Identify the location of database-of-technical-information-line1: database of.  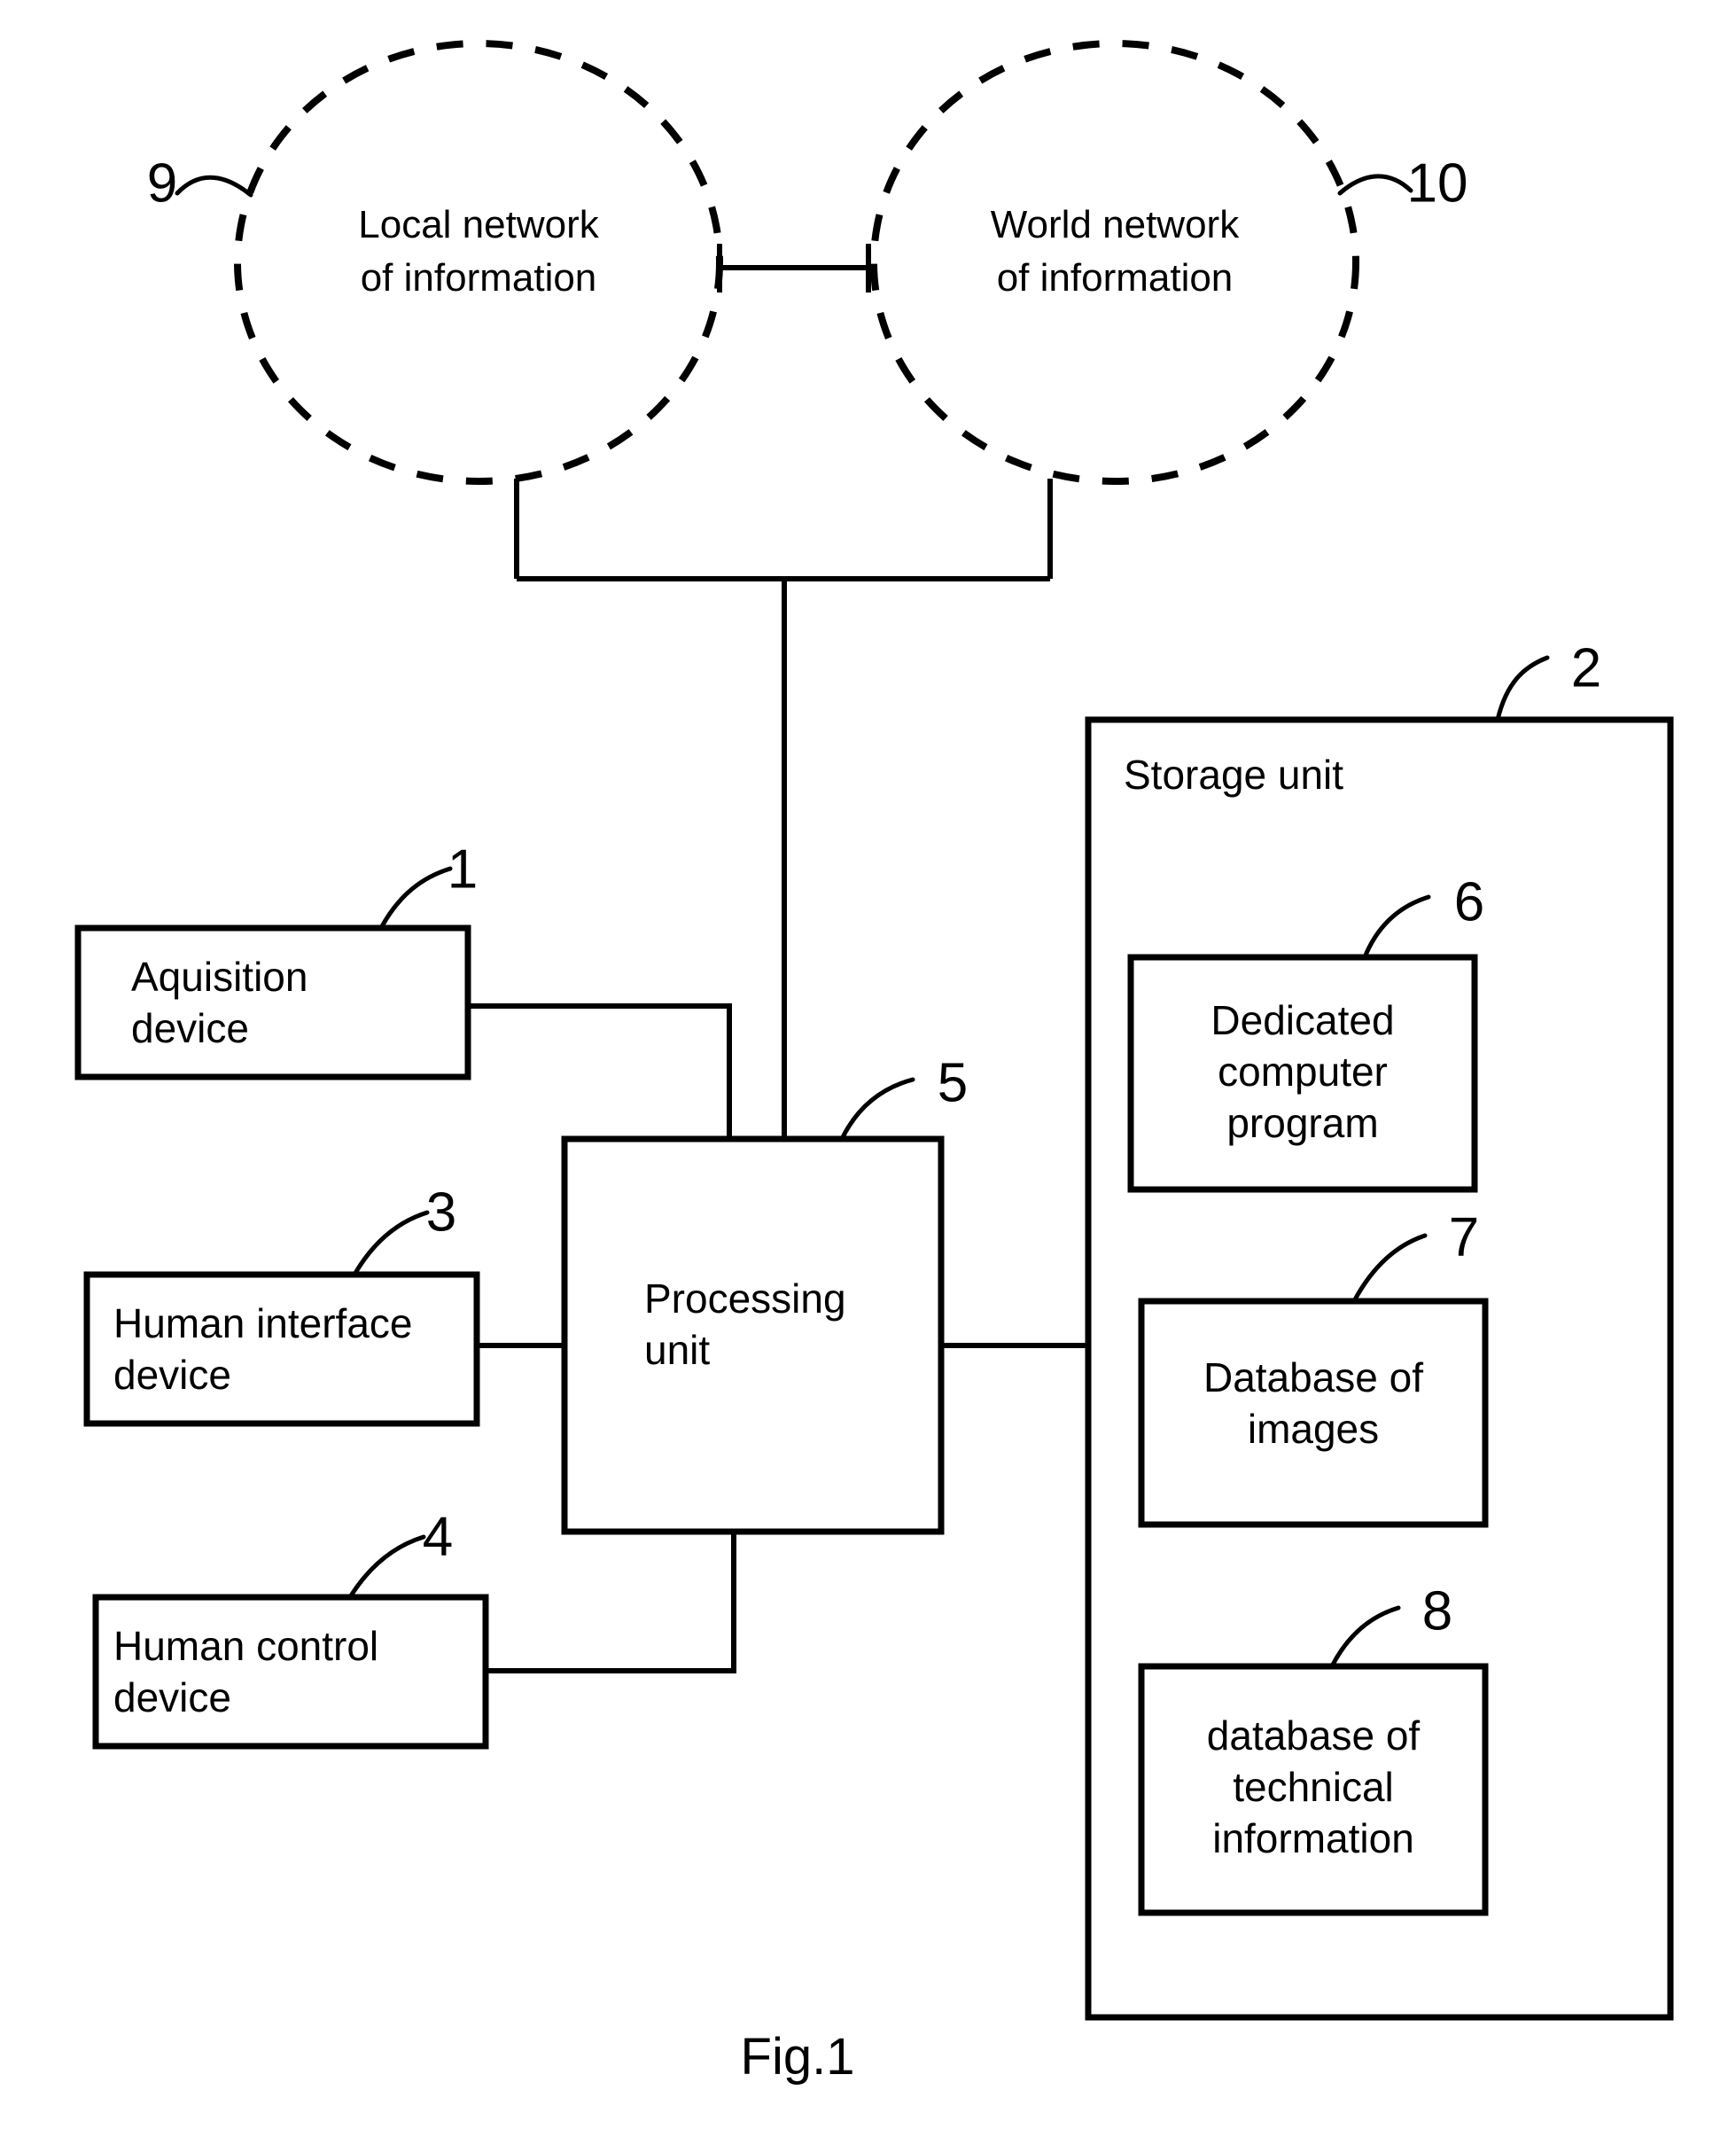
(1314, 1736).